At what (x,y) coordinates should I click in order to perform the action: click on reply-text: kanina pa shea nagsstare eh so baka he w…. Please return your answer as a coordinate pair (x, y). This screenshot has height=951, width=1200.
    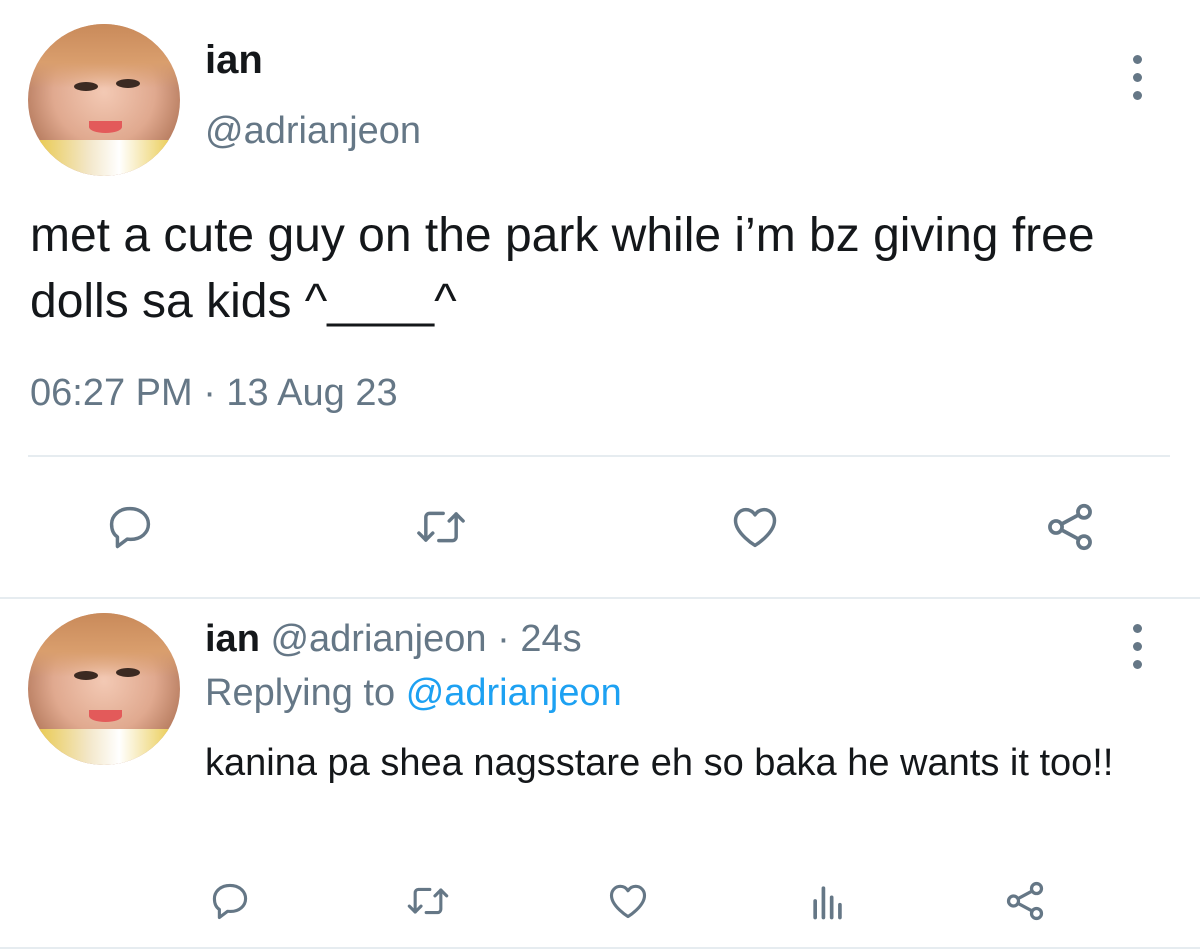
    Looking at the image, I should click on (659, 763).